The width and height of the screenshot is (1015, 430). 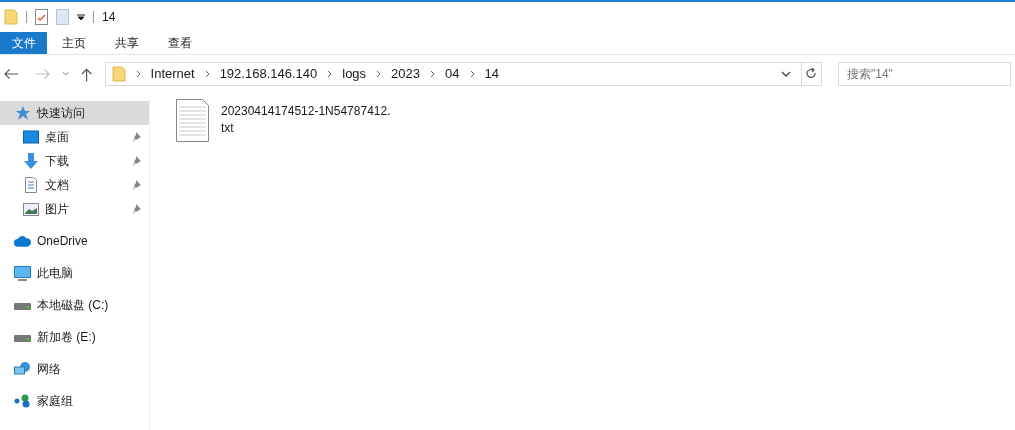 What do you see at coordinates (126, 43) in the screenshot?
I see `ribbon-tab: 共享` at bounding box center [126, 43].